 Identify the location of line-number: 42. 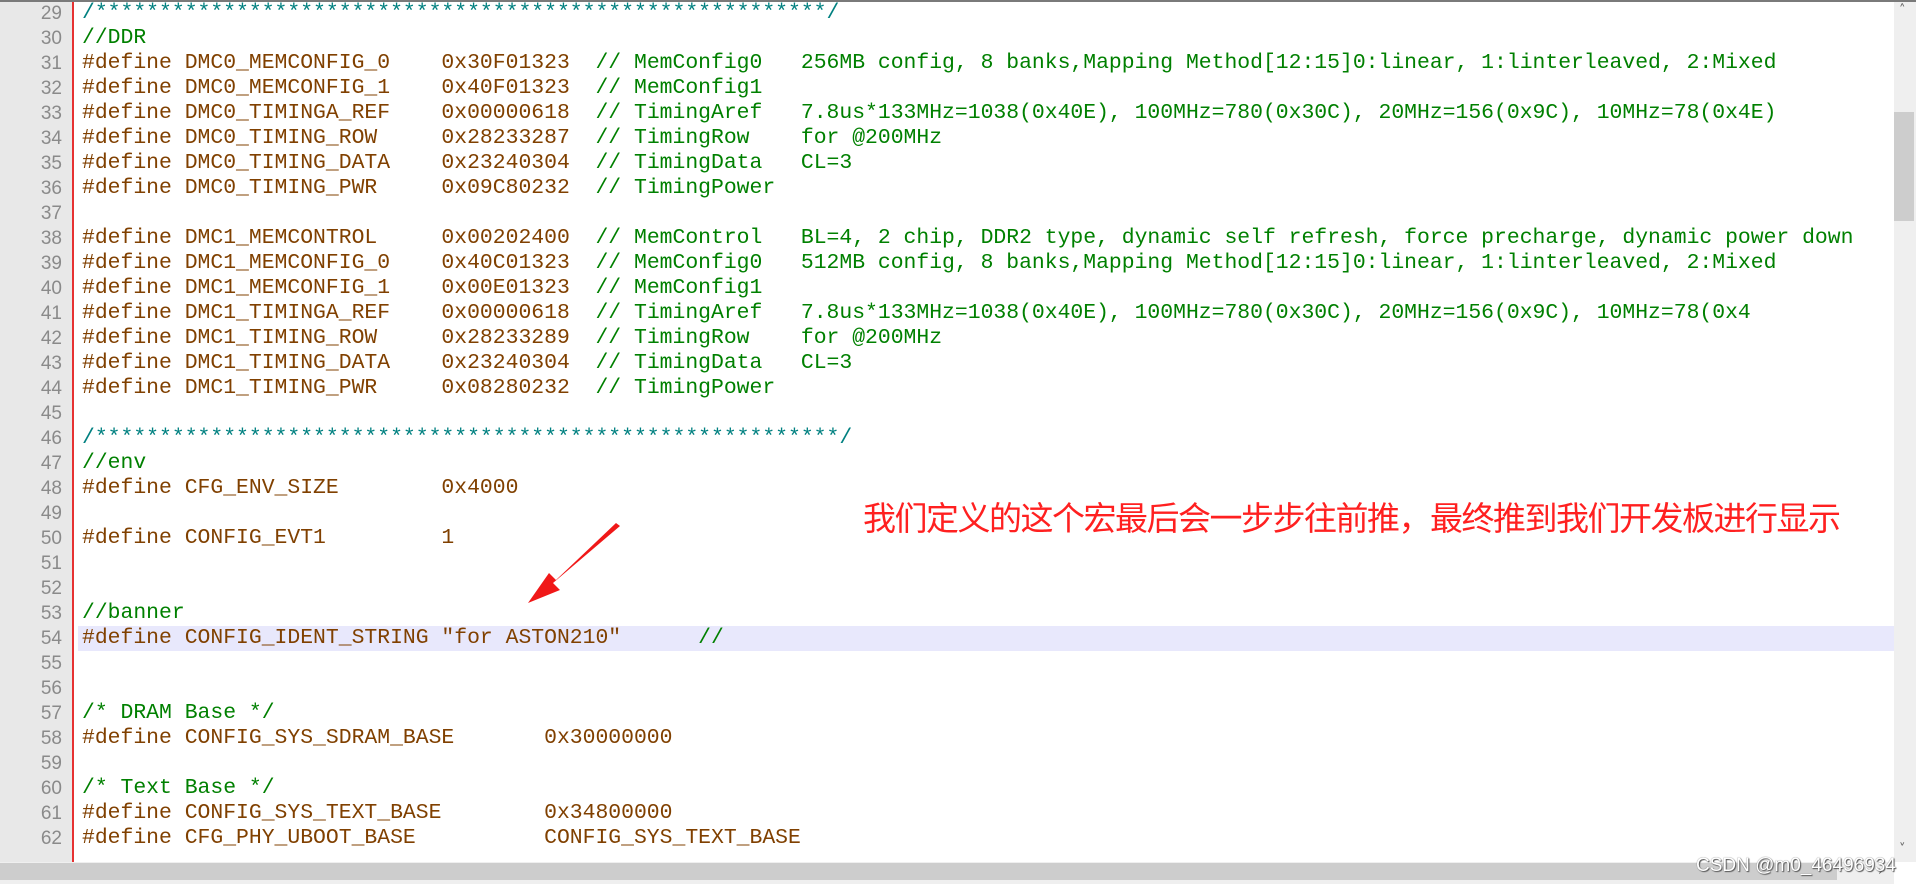
(51, 338).